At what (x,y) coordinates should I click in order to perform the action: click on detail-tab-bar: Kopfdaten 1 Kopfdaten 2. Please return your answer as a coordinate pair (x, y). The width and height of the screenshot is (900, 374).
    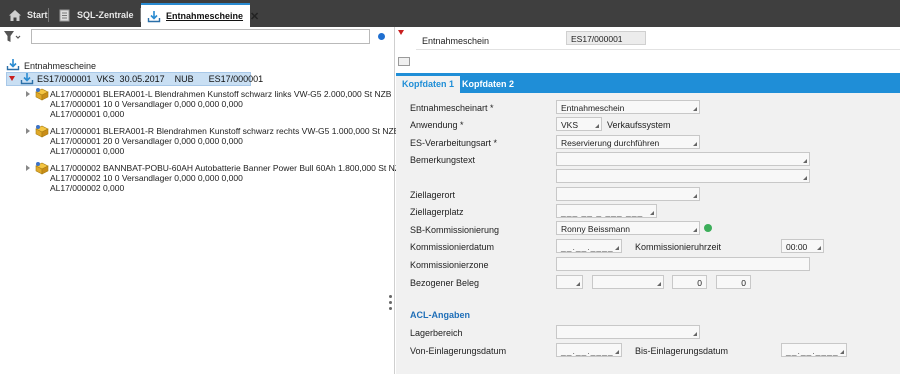
    Looking at the image, I should click on (648, 83).